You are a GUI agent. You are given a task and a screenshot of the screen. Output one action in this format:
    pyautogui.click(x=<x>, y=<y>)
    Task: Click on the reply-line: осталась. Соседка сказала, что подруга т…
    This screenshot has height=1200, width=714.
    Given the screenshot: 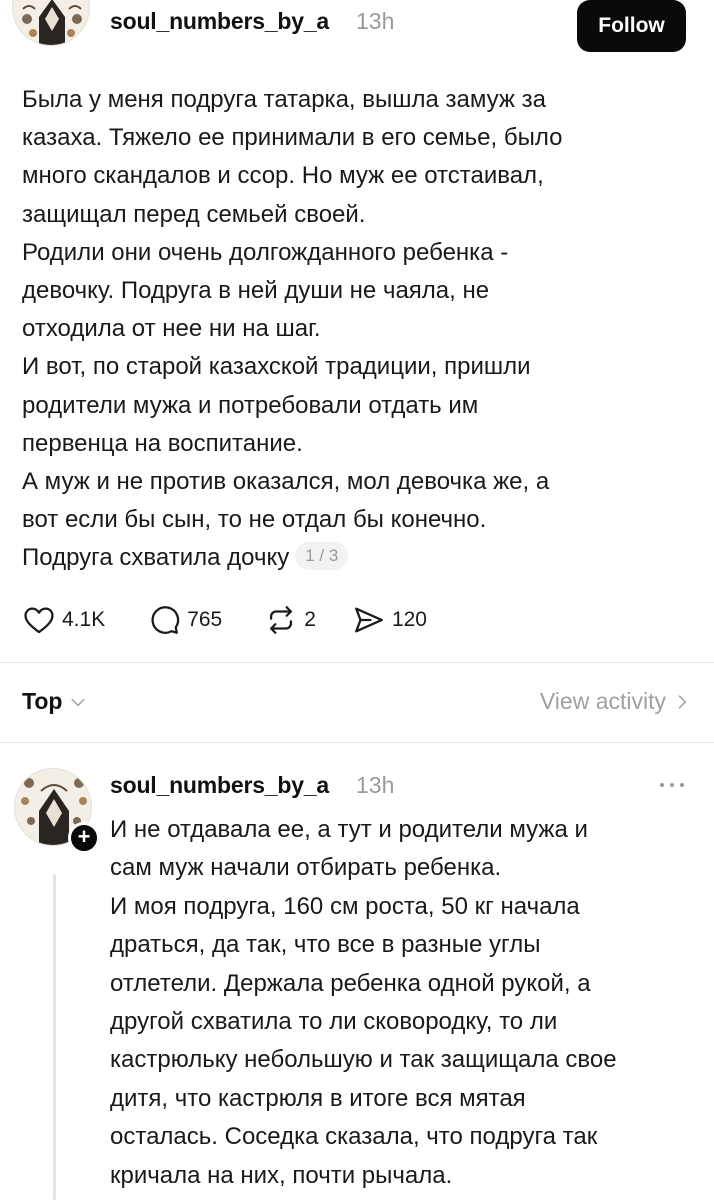 What is the action you would take?
    pyautogui.click(x=354, y=1137)
    